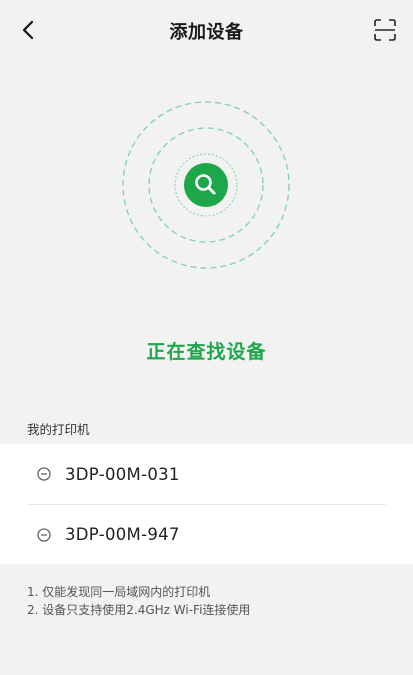  What do you see at coordinates (58, 429) in the screenshot?
I see `my-printers-heading: 我的打印机` at bounding box center [58, 429].